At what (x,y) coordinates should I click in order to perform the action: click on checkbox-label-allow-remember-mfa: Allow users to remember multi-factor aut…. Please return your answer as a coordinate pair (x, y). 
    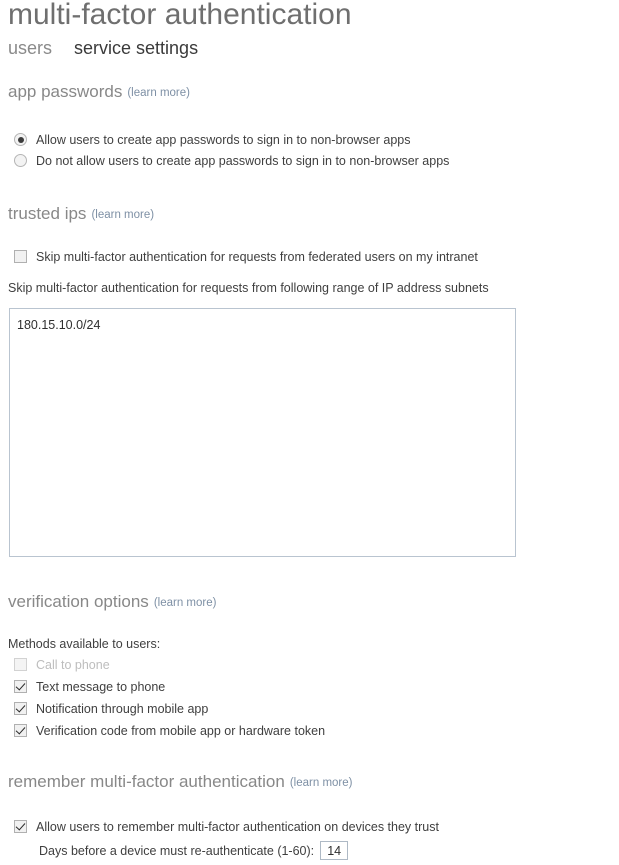
    Looking at the image, I should click on (237, 827).